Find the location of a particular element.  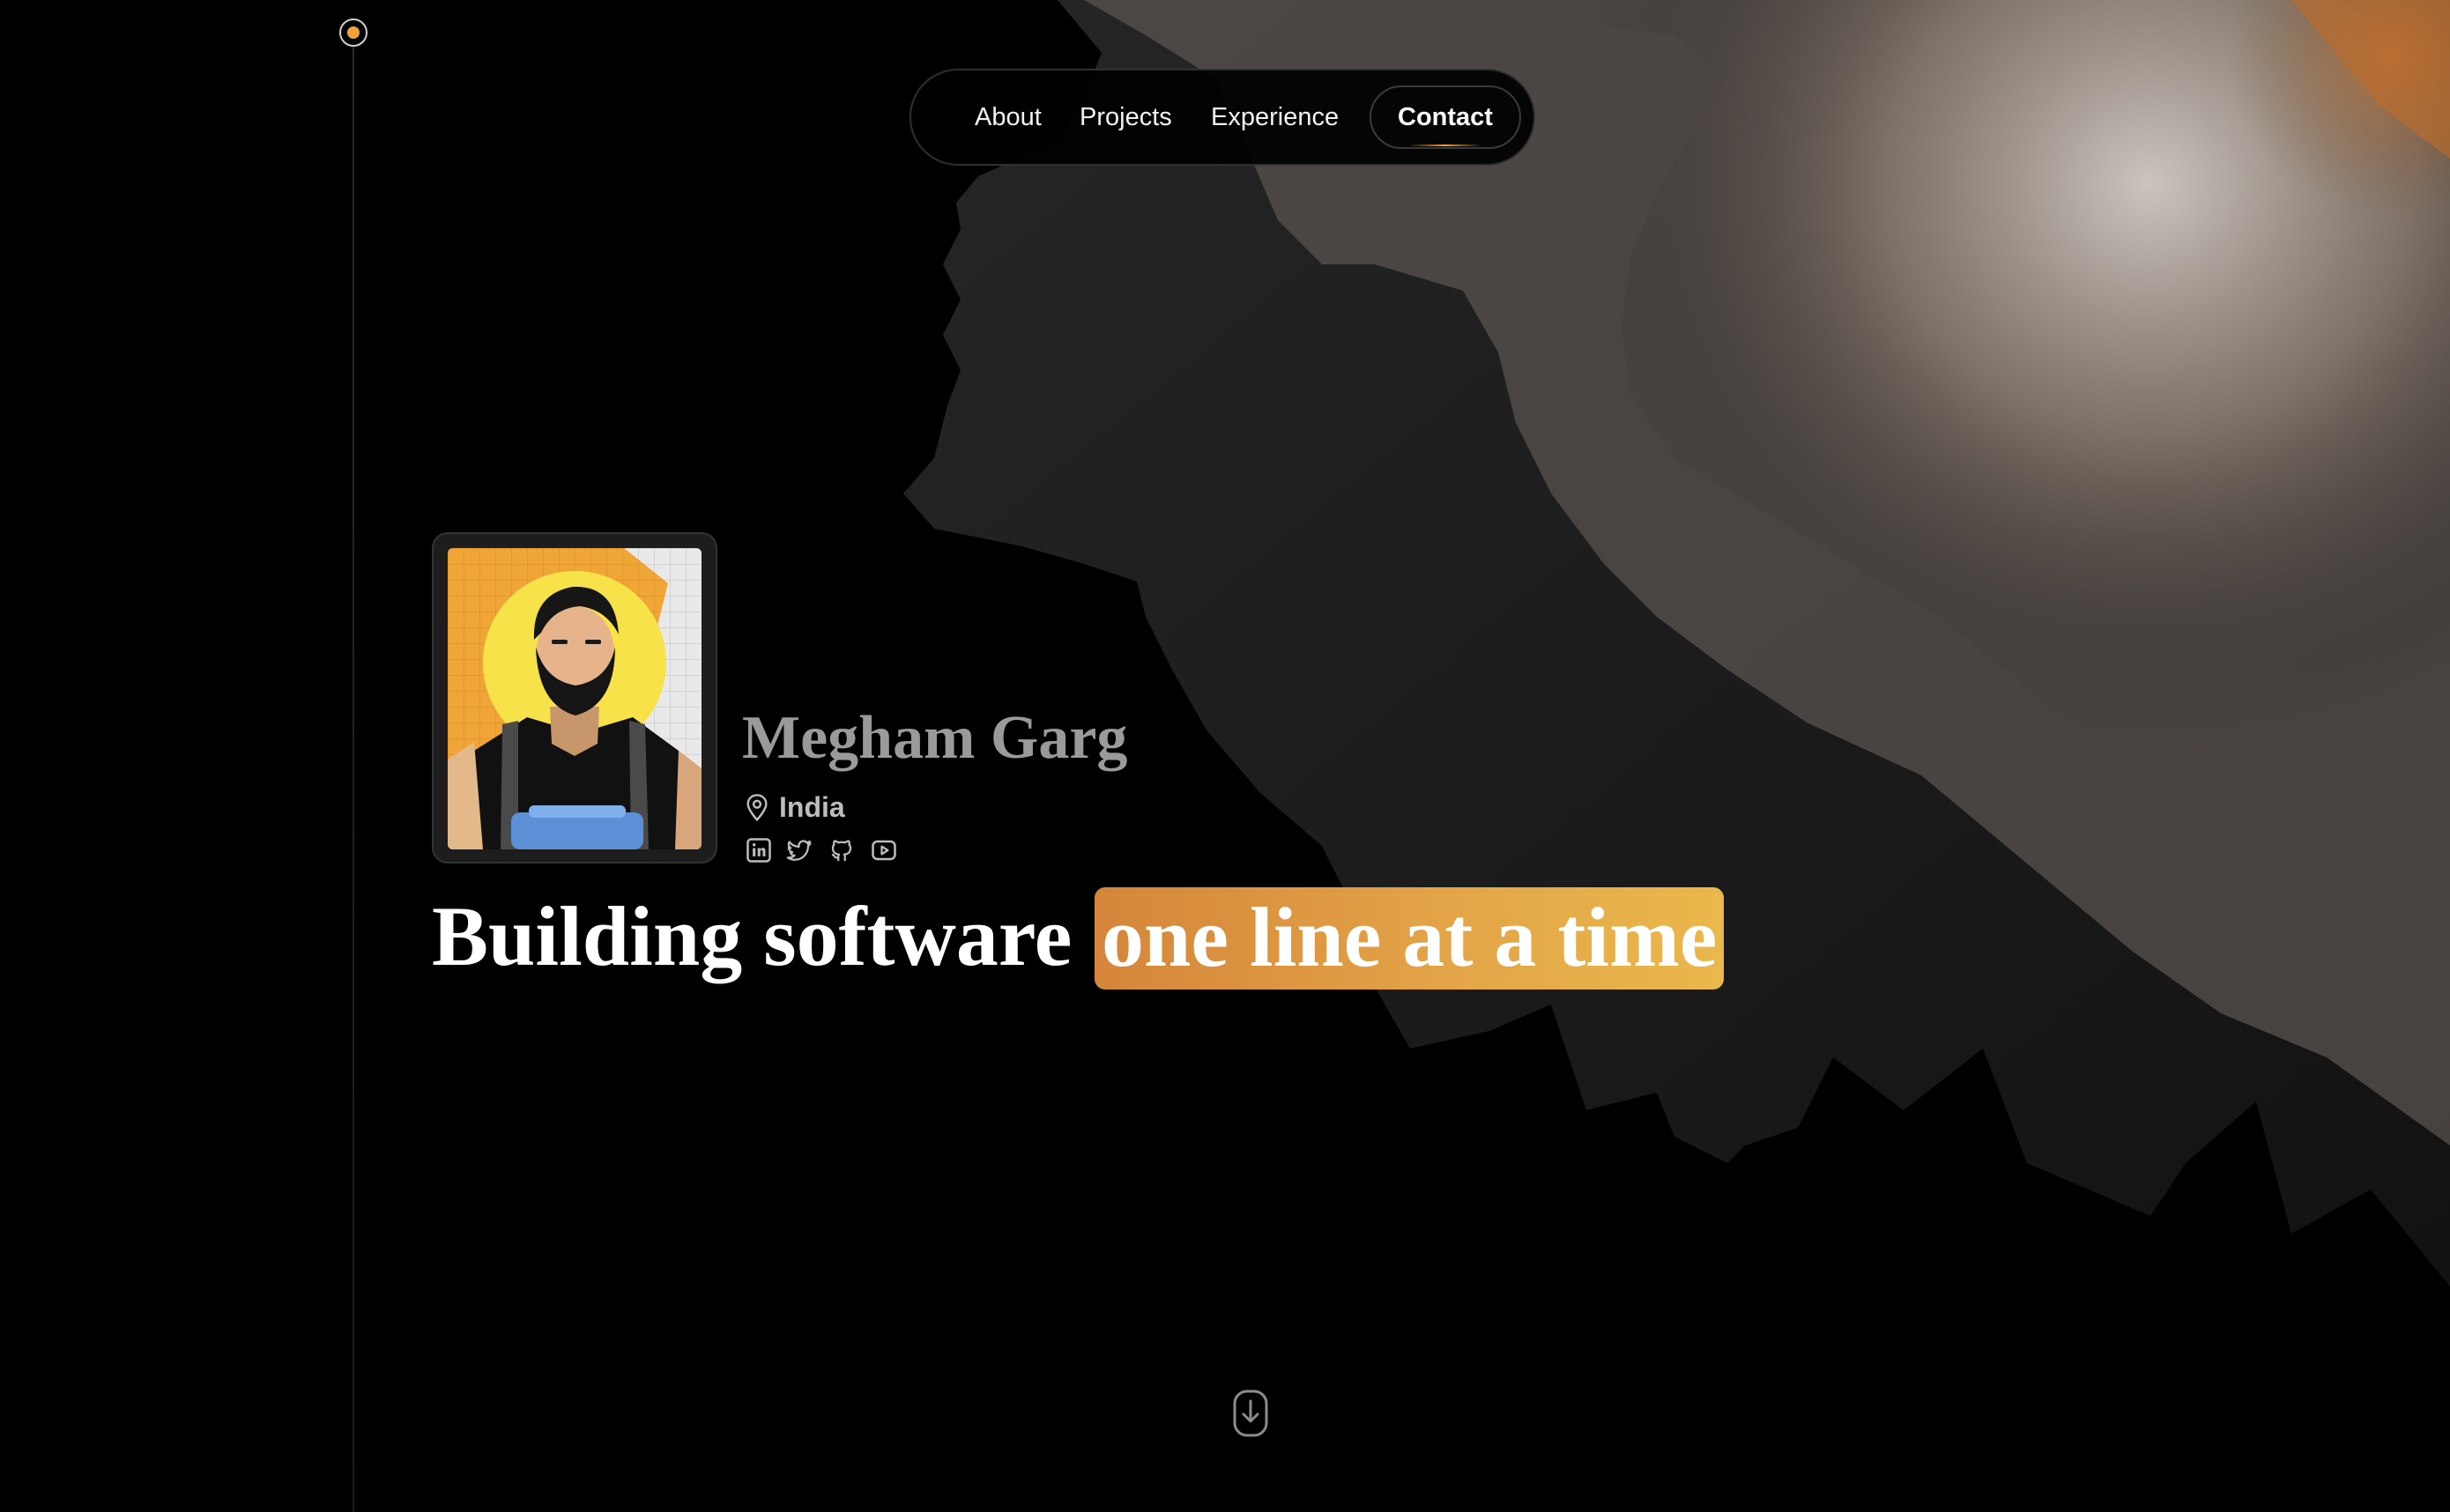

profile-name: Megham Garg is located at coordinates (935, 738).